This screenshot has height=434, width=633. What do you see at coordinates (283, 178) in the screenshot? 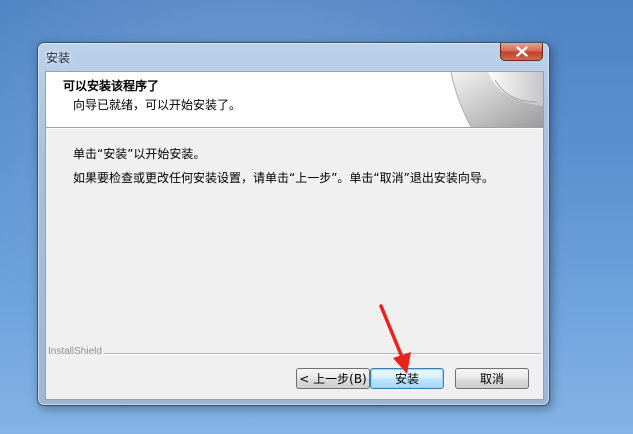
I see `instruction-line-2: 如果要检查或更改任何安装设置，请单击“上一步”。单击“取消”退出安装向导。` at bounding box center [283, 178].